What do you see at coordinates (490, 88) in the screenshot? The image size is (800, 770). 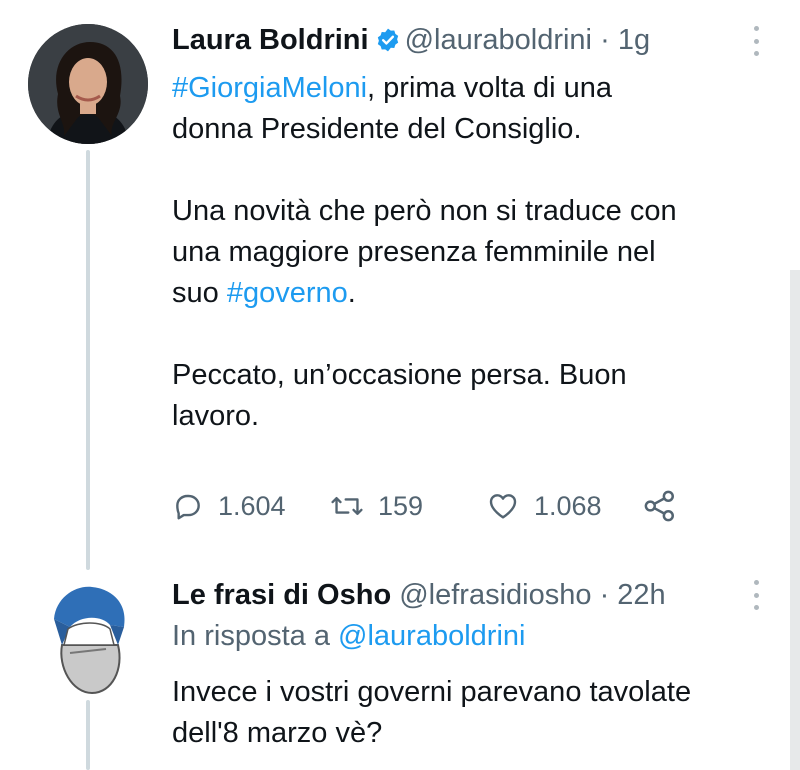 I see `text-span: , prima volta di una` at bounding box center [490, 88].